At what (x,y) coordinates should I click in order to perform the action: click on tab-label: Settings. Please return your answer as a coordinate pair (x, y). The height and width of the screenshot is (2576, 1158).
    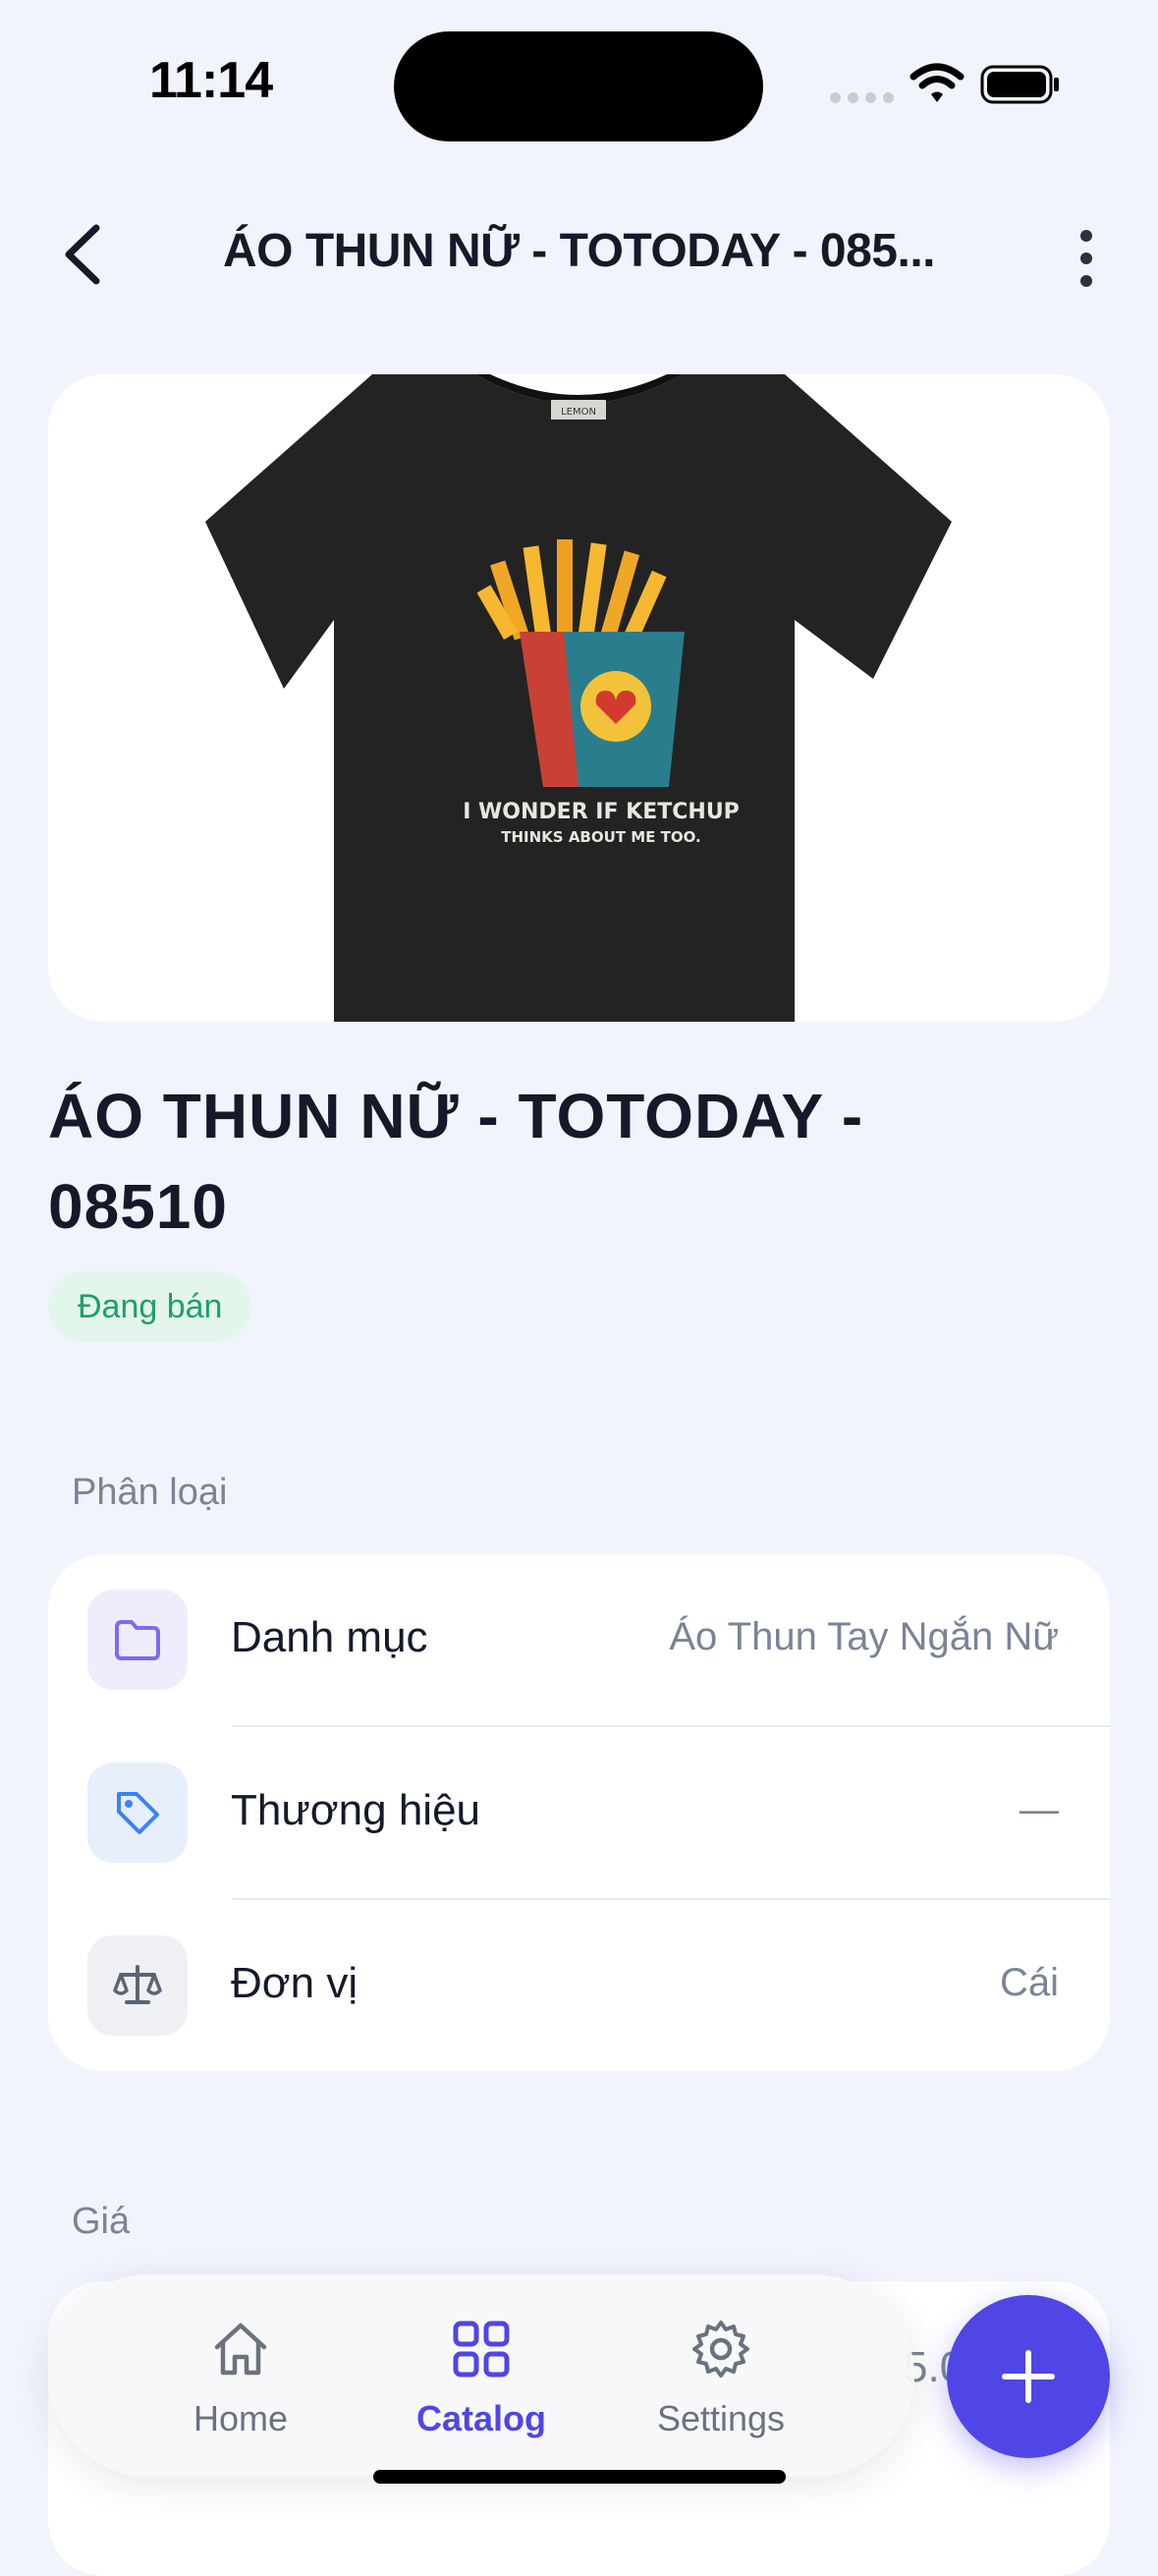
    Looking at the image, I should click on (721, 2418).